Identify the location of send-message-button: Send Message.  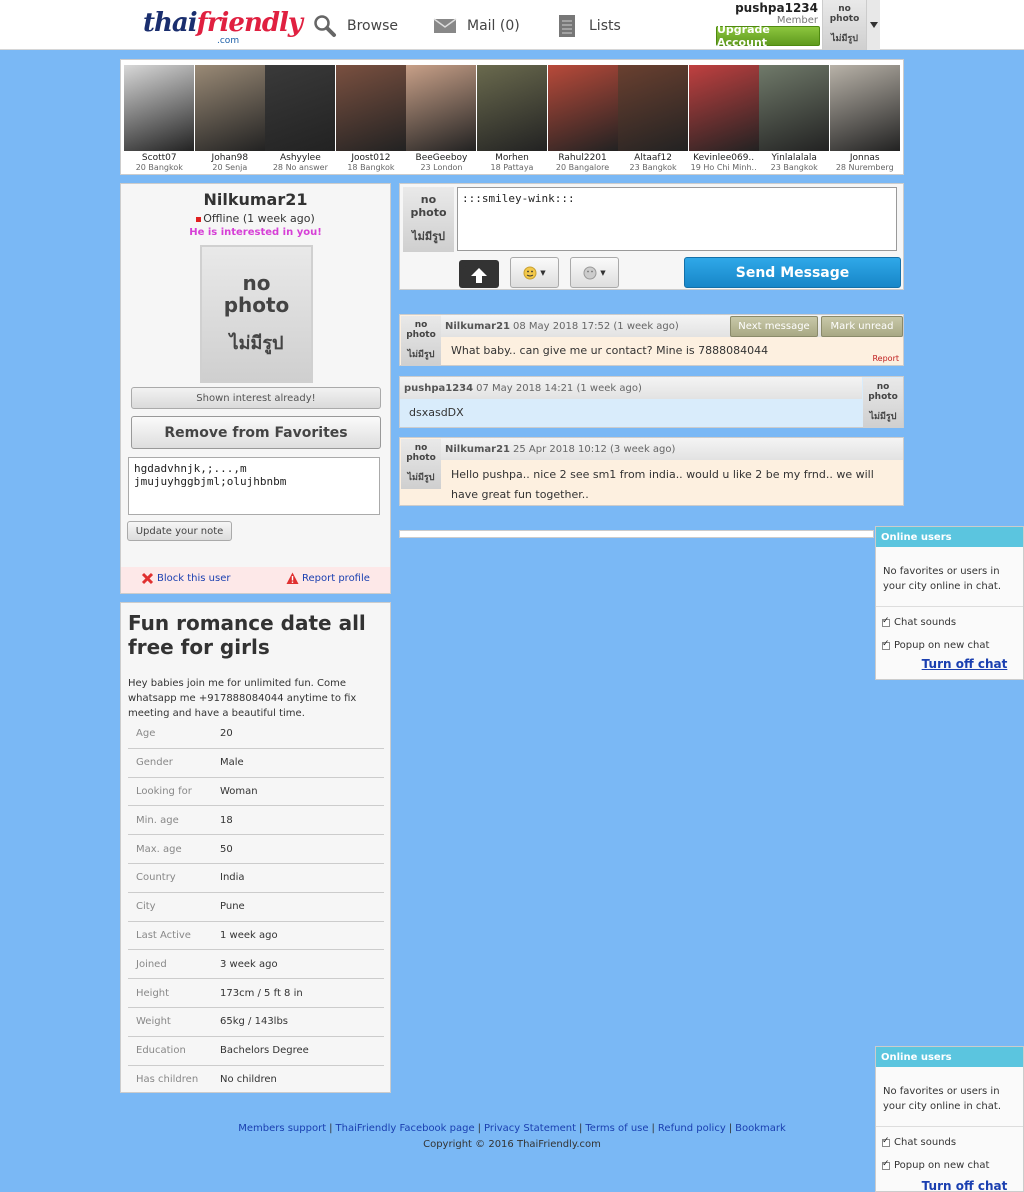
(792, 272).